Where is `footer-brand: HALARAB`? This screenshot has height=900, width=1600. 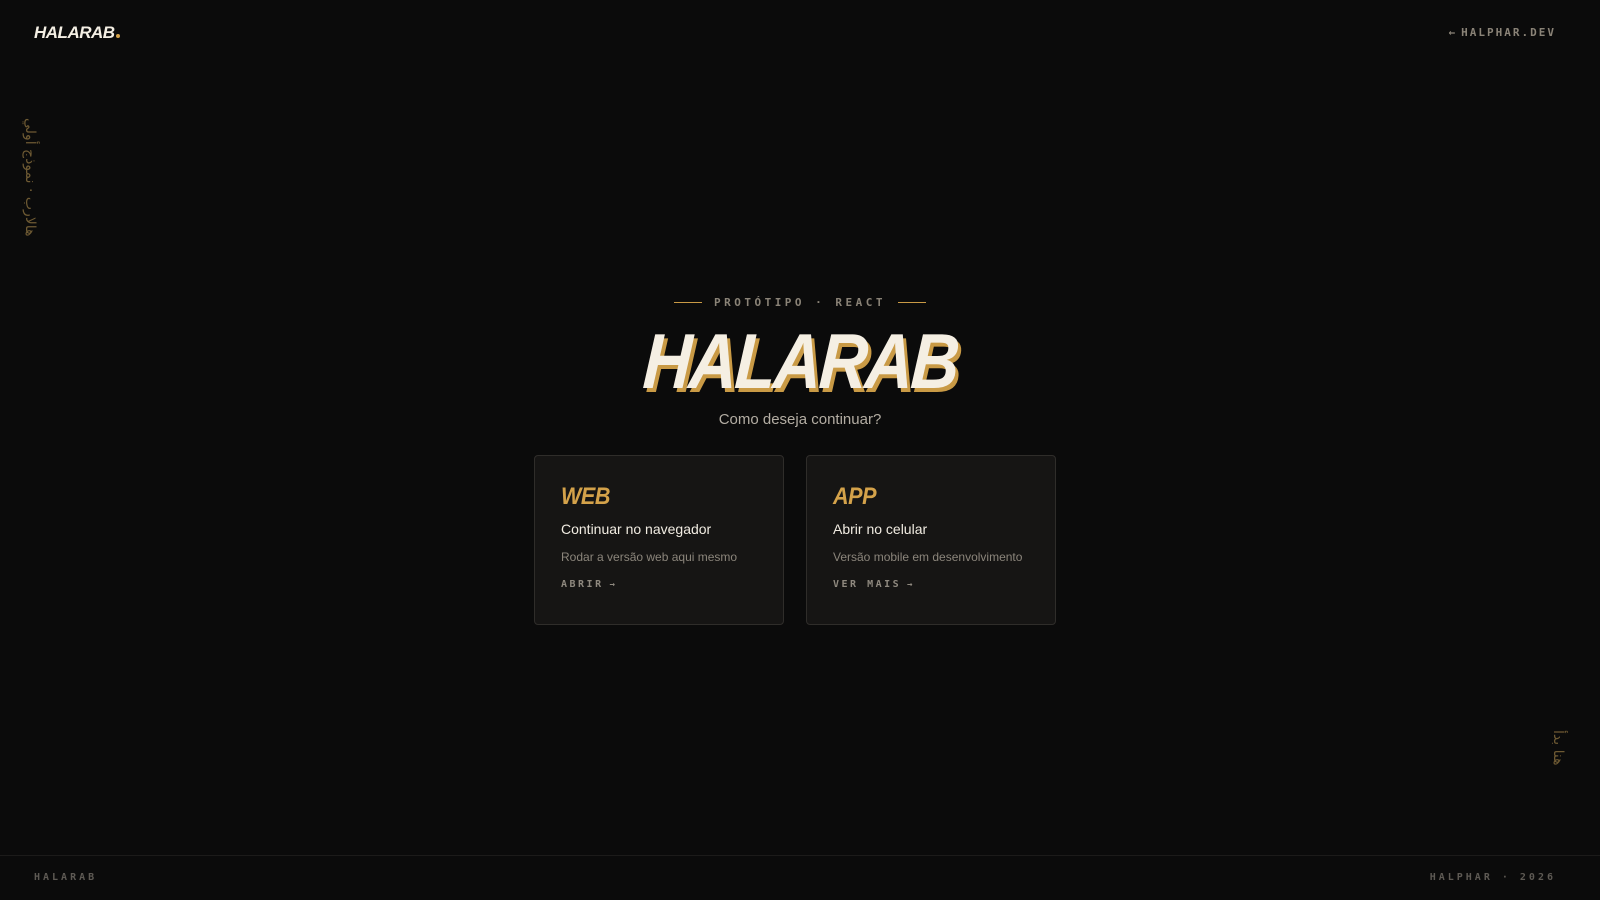
footer-brand: HALARAB is located at coordinates (66, 877).